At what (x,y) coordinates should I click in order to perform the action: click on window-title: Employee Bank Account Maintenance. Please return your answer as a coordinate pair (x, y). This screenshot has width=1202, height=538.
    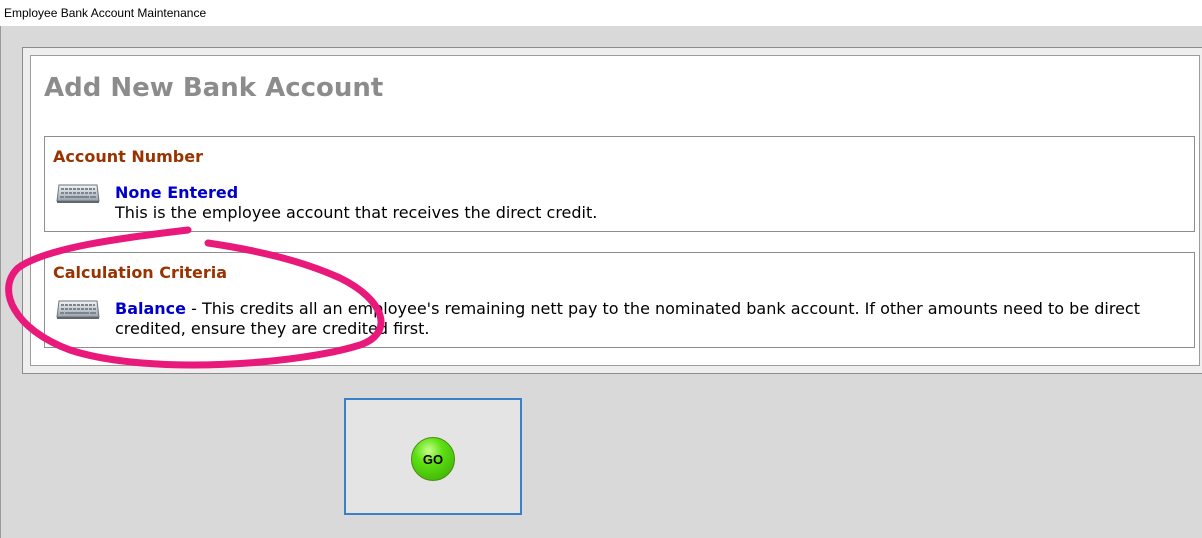
    Looking at the image, I should click on (601, 13).